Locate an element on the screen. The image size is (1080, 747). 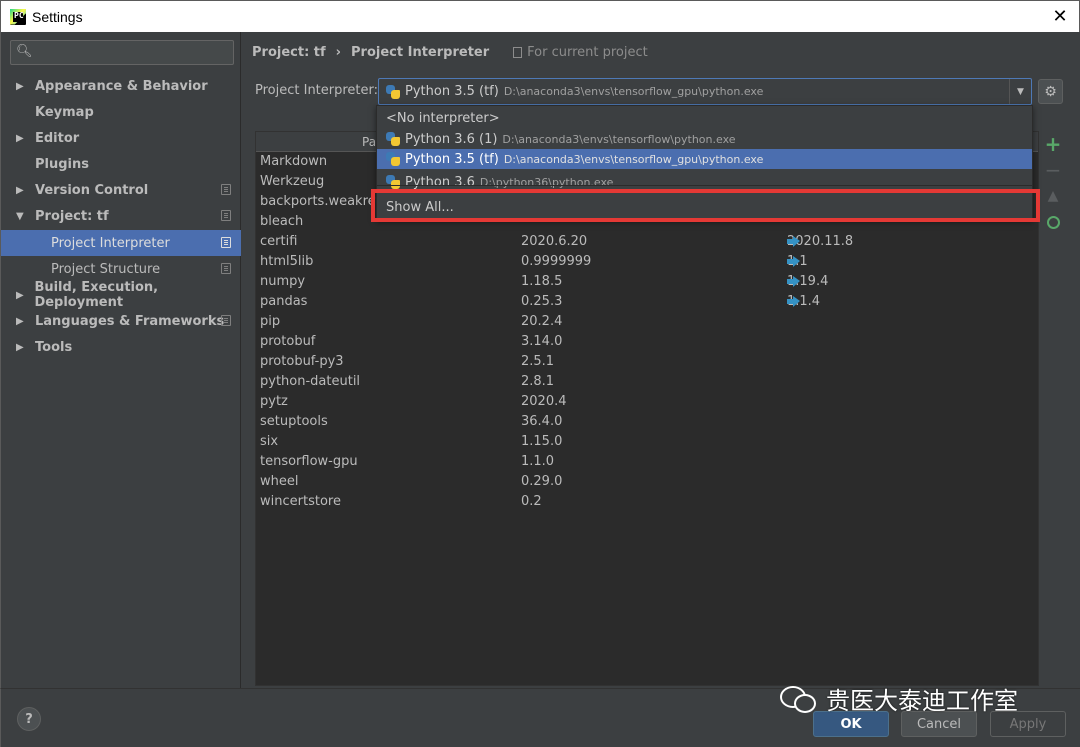
watermark: 贵医大泰迪工作室 is located at coordinates (899, 698).